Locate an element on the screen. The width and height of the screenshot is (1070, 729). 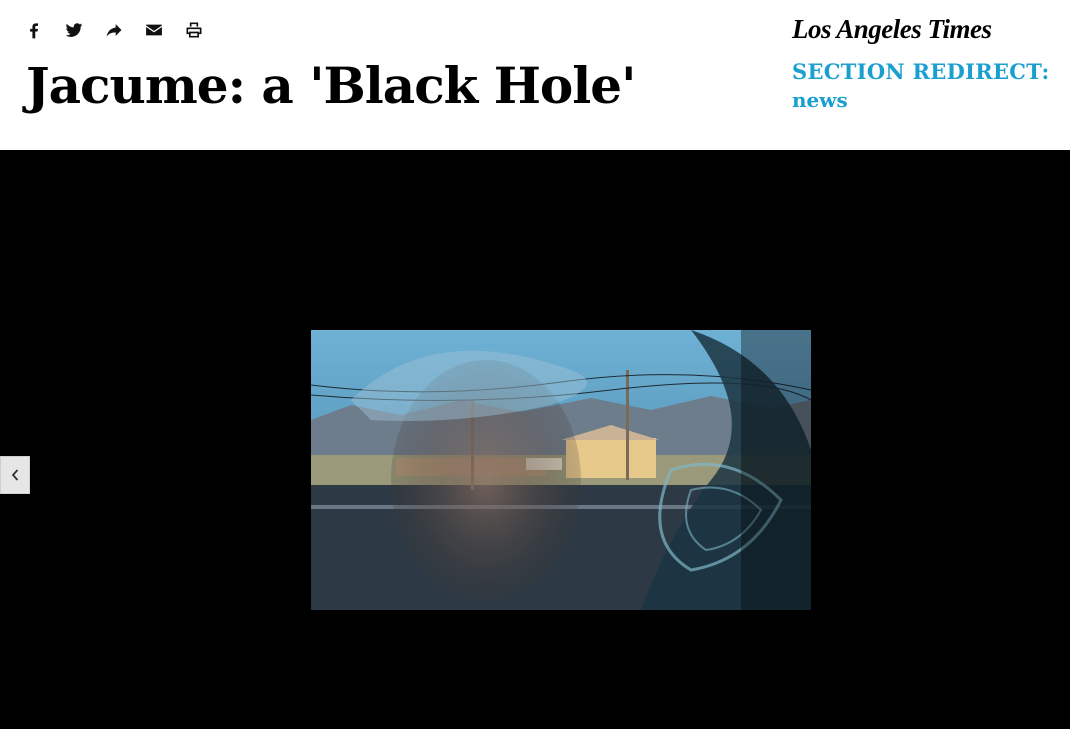
facebook-icon is located at coordinates (34, 31).